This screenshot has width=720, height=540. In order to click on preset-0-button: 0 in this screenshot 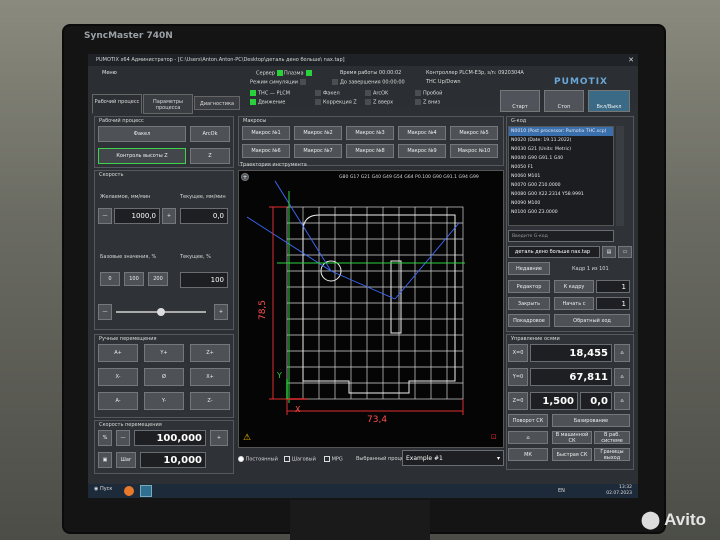, I will do `click(110, 279)`.